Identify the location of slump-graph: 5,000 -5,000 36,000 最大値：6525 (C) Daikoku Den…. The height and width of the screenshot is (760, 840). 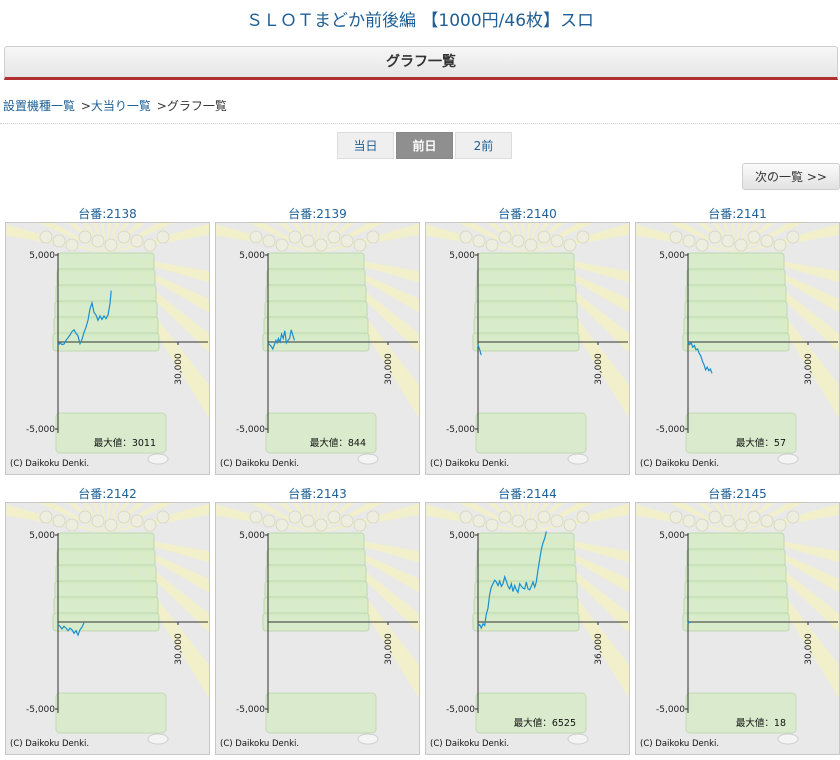
(527, 626).